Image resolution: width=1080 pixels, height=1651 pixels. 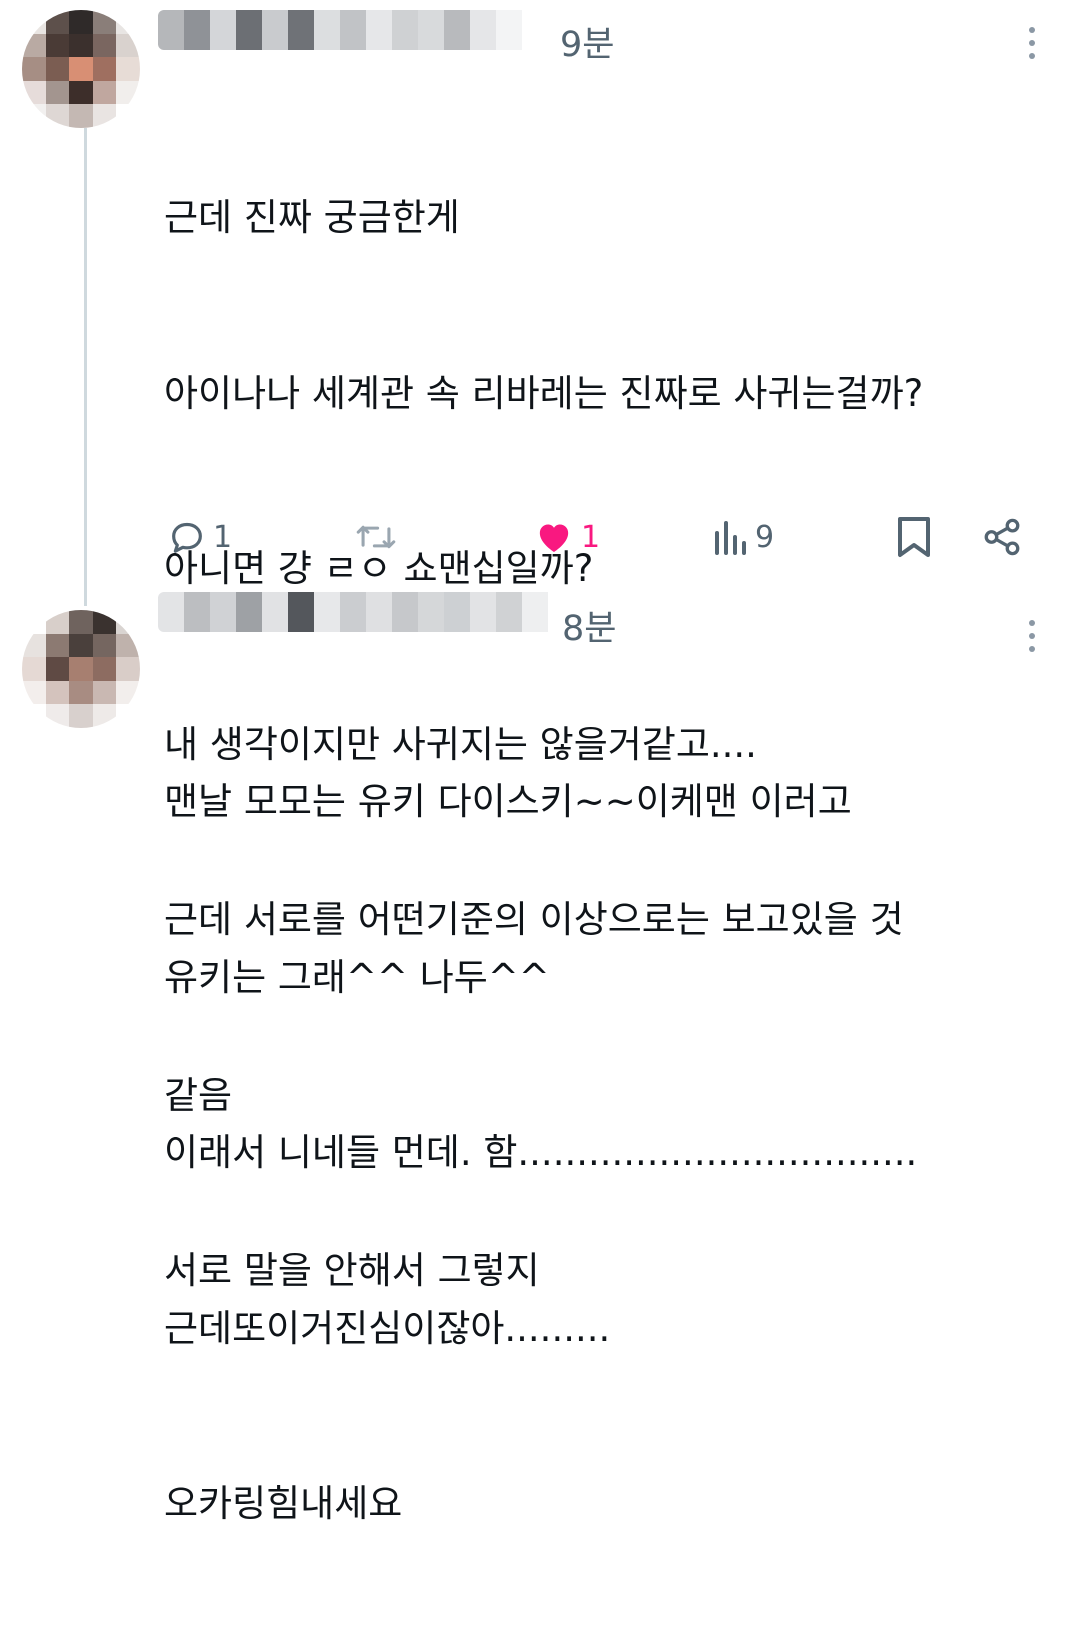 I want to click on post-timestamp: 8분, so click(x=589, y=625).